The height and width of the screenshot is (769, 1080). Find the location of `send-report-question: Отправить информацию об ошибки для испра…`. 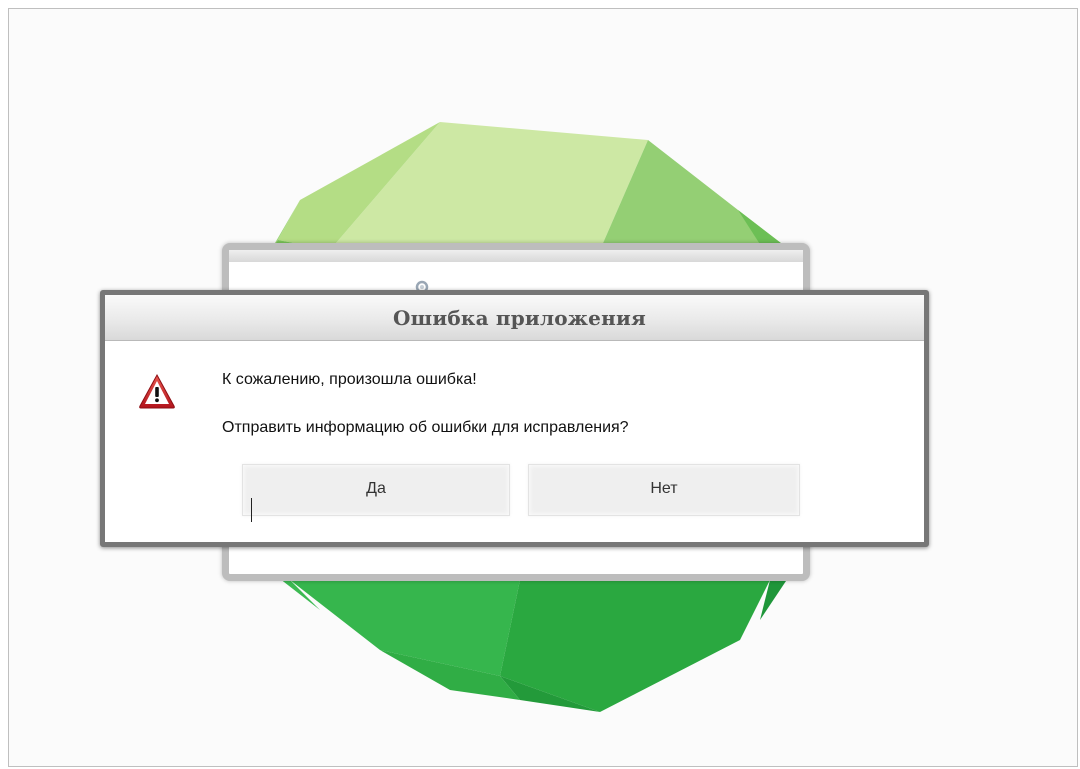

send-report-question: Отправить информацию об ошибки для испра… is located at coordinates (425, 427).